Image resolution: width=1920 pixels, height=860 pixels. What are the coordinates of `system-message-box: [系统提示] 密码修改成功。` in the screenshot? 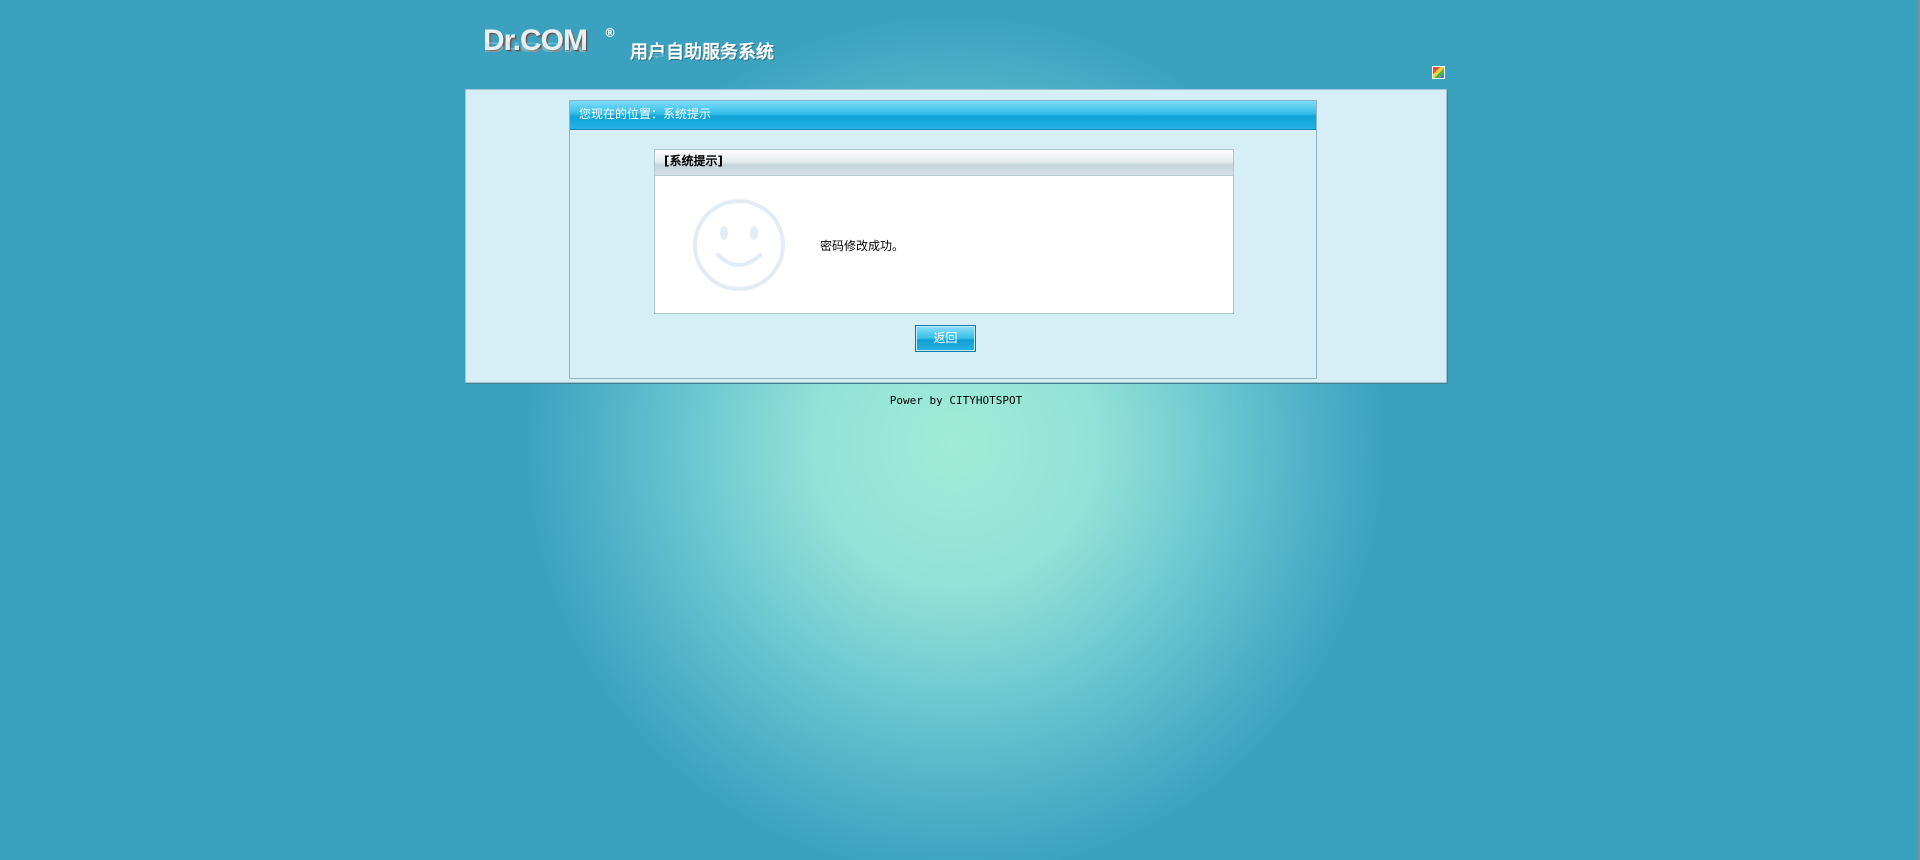 It's located at (944, 231).